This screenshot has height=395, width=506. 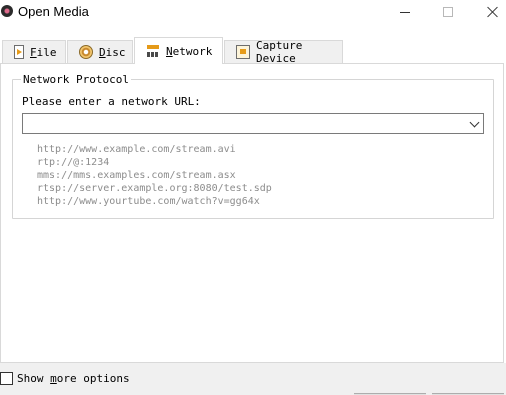 I want to click on url-label: Please enter a network URL:, so click(x=111, y=101).